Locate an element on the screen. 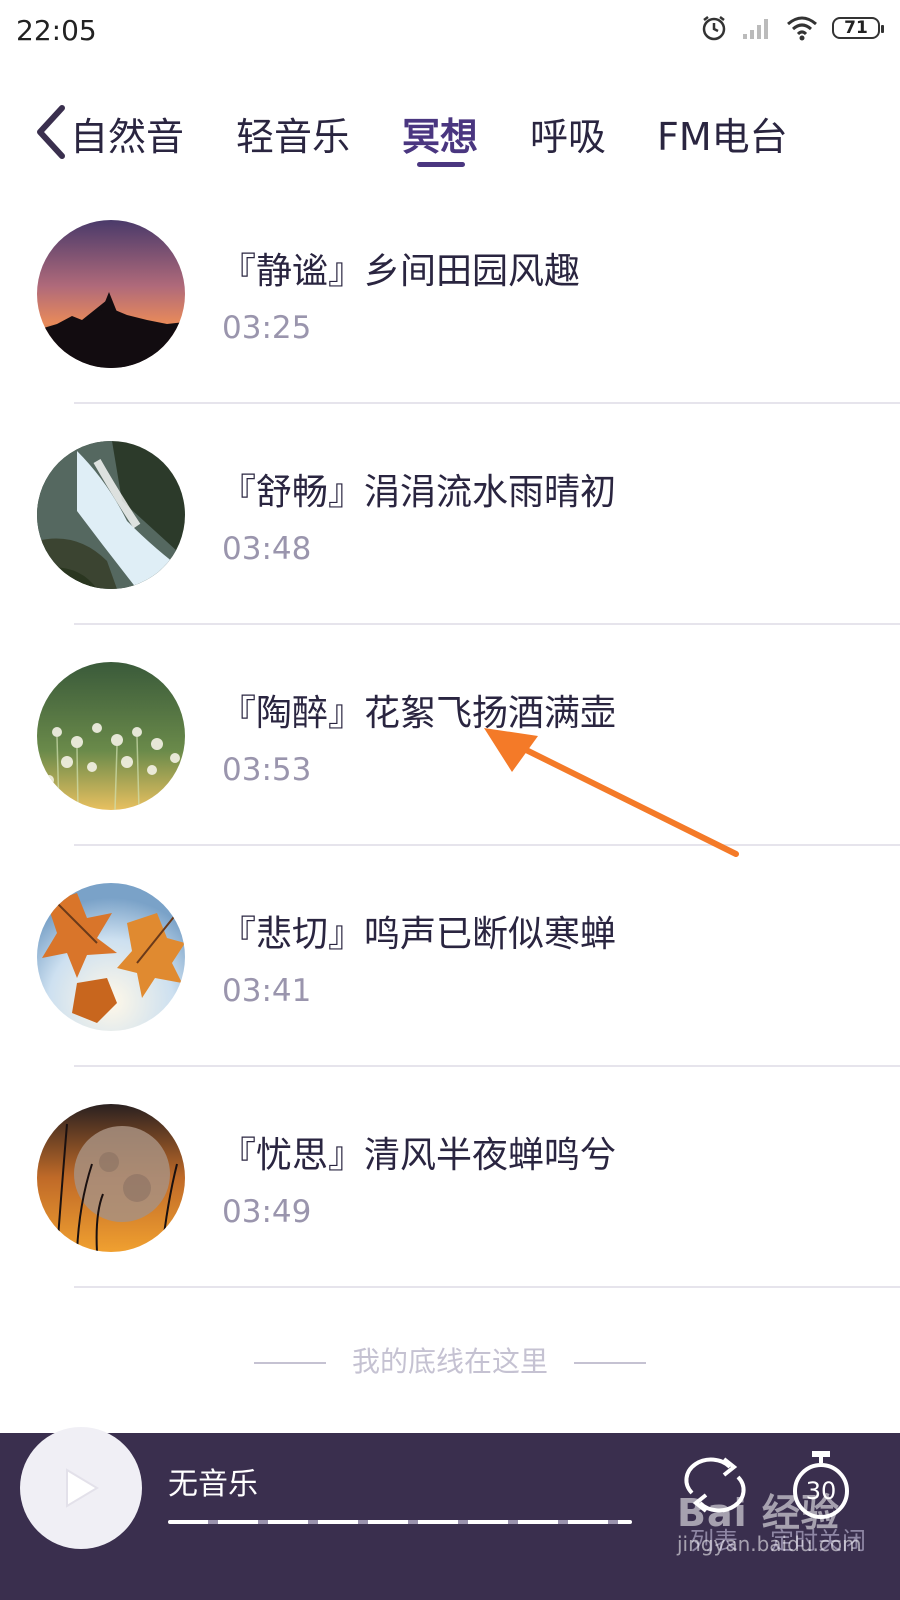  track-item: 『忧思』清风半夜蝉鸣兮 03:49 is located at coordinates (450, 1214).